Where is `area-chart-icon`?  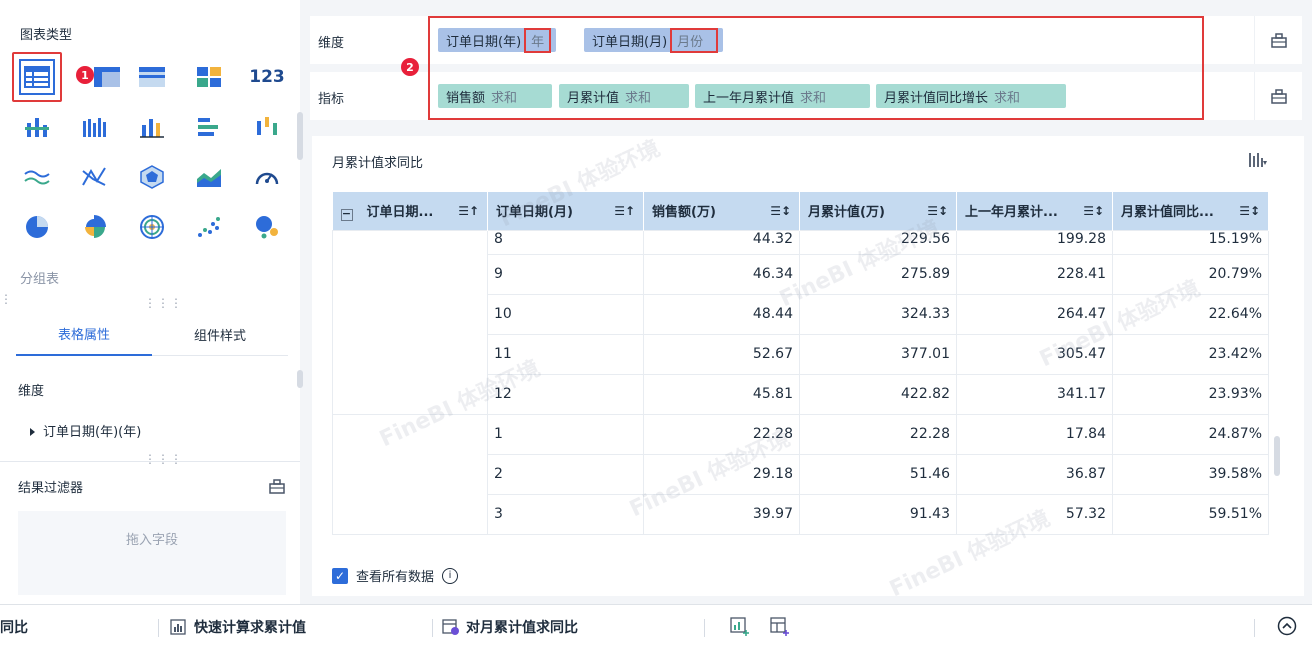
area-chart-icon is located at coordinates (209, 177).